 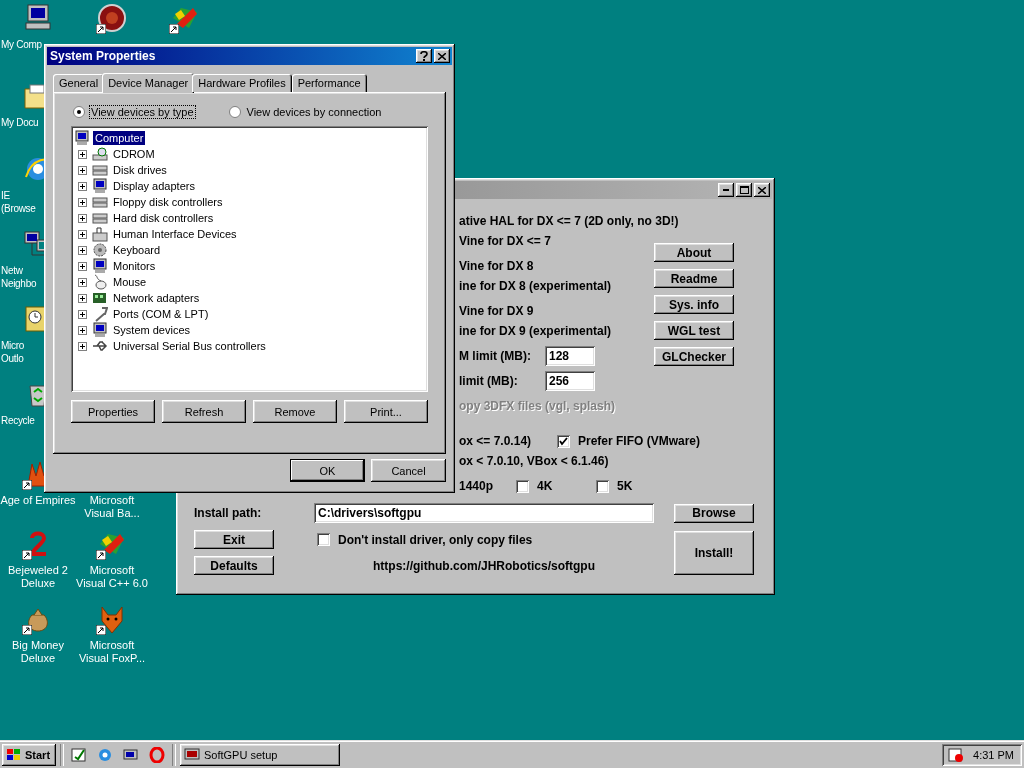 I want to click on flag-icon, so click(x=14, y=755).